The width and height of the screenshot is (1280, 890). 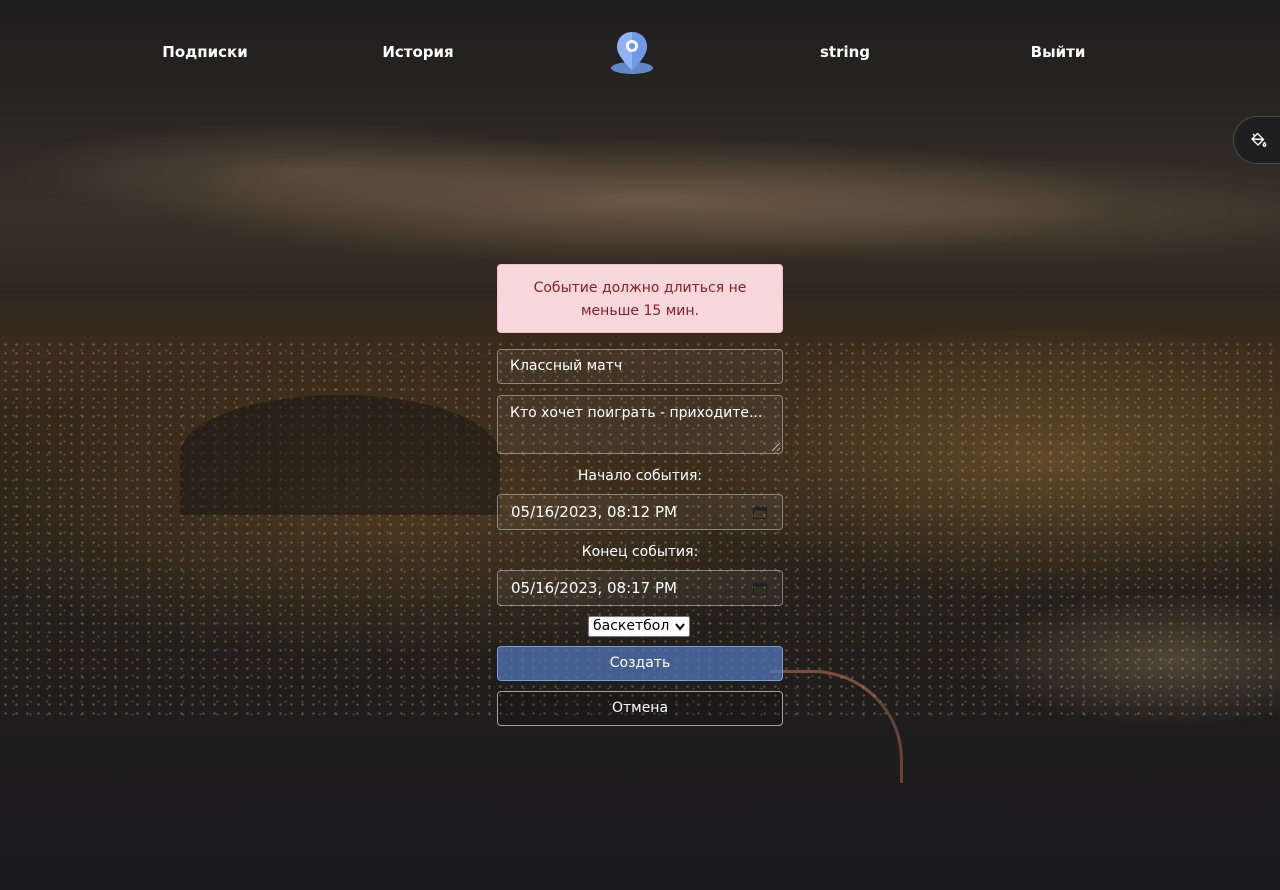 What do you see at coordinates (417, 52) in the screenshot?
I see `nav-history-link: История` at bounding box center [417, 52].